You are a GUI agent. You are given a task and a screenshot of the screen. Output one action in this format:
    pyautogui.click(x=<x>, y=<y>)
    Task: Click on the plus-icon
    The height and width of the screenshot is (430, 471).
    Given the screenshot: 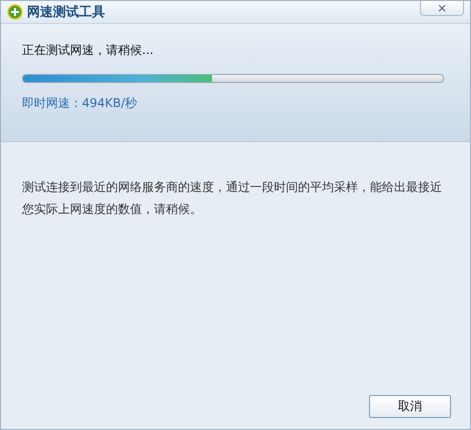 What is the action you would take?
    pyautogui.click(x=15, y=12)
    